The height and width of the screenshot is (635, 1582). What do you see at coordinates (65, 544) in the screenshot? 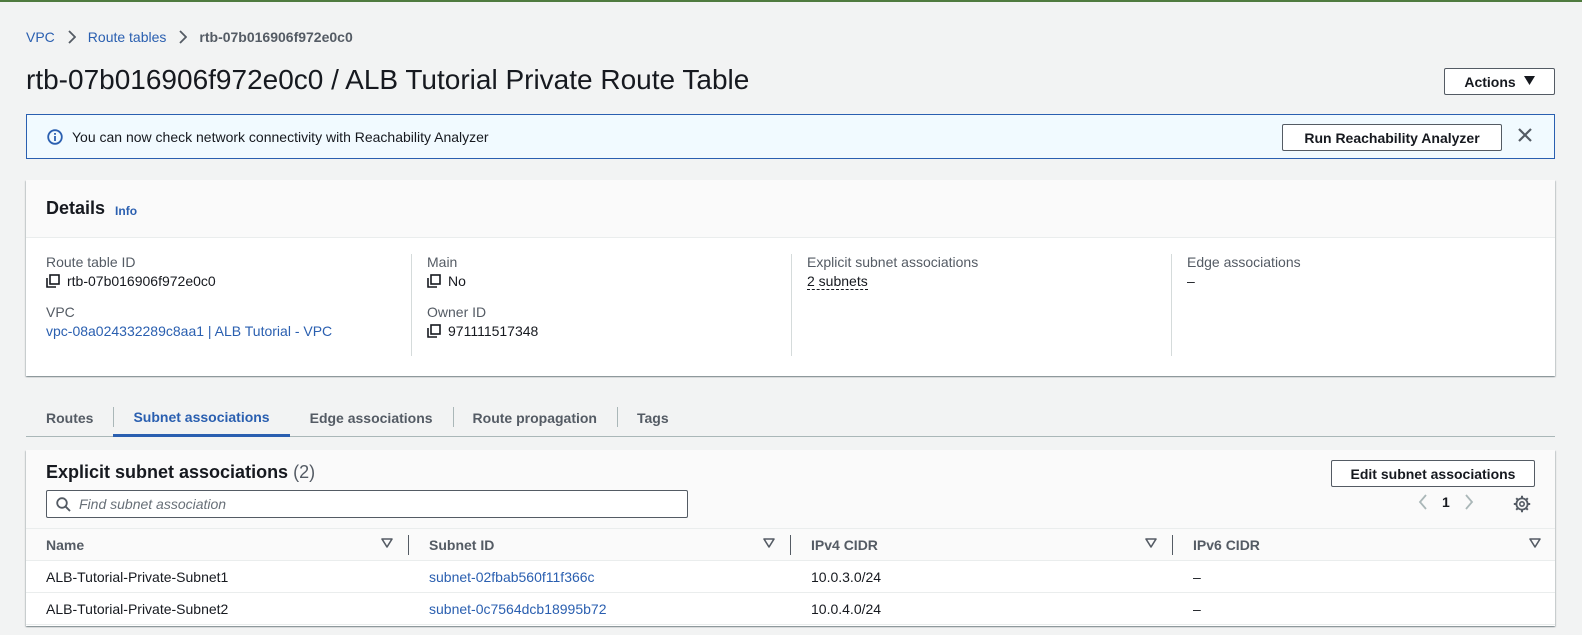
I see `column-header-name-label: Name` at bounding box center [65, 544].